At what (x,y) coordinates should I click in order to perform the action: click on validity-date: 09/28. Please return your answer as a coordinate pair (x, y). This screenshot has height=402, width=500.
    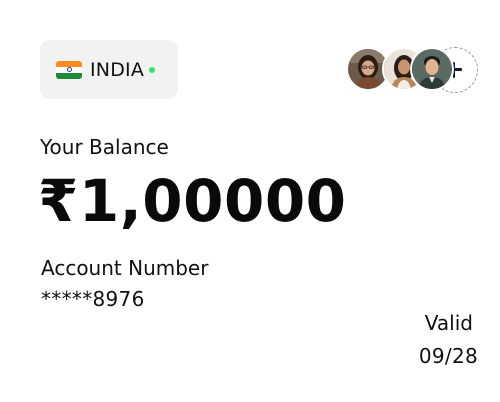
    Looking at the image, I should click on (448, 356).